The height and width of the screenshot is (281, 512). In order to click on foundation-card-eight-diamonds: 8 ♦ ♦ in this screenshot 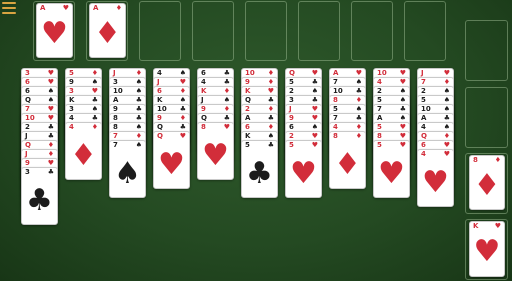, I will do `click(487, 182)`.